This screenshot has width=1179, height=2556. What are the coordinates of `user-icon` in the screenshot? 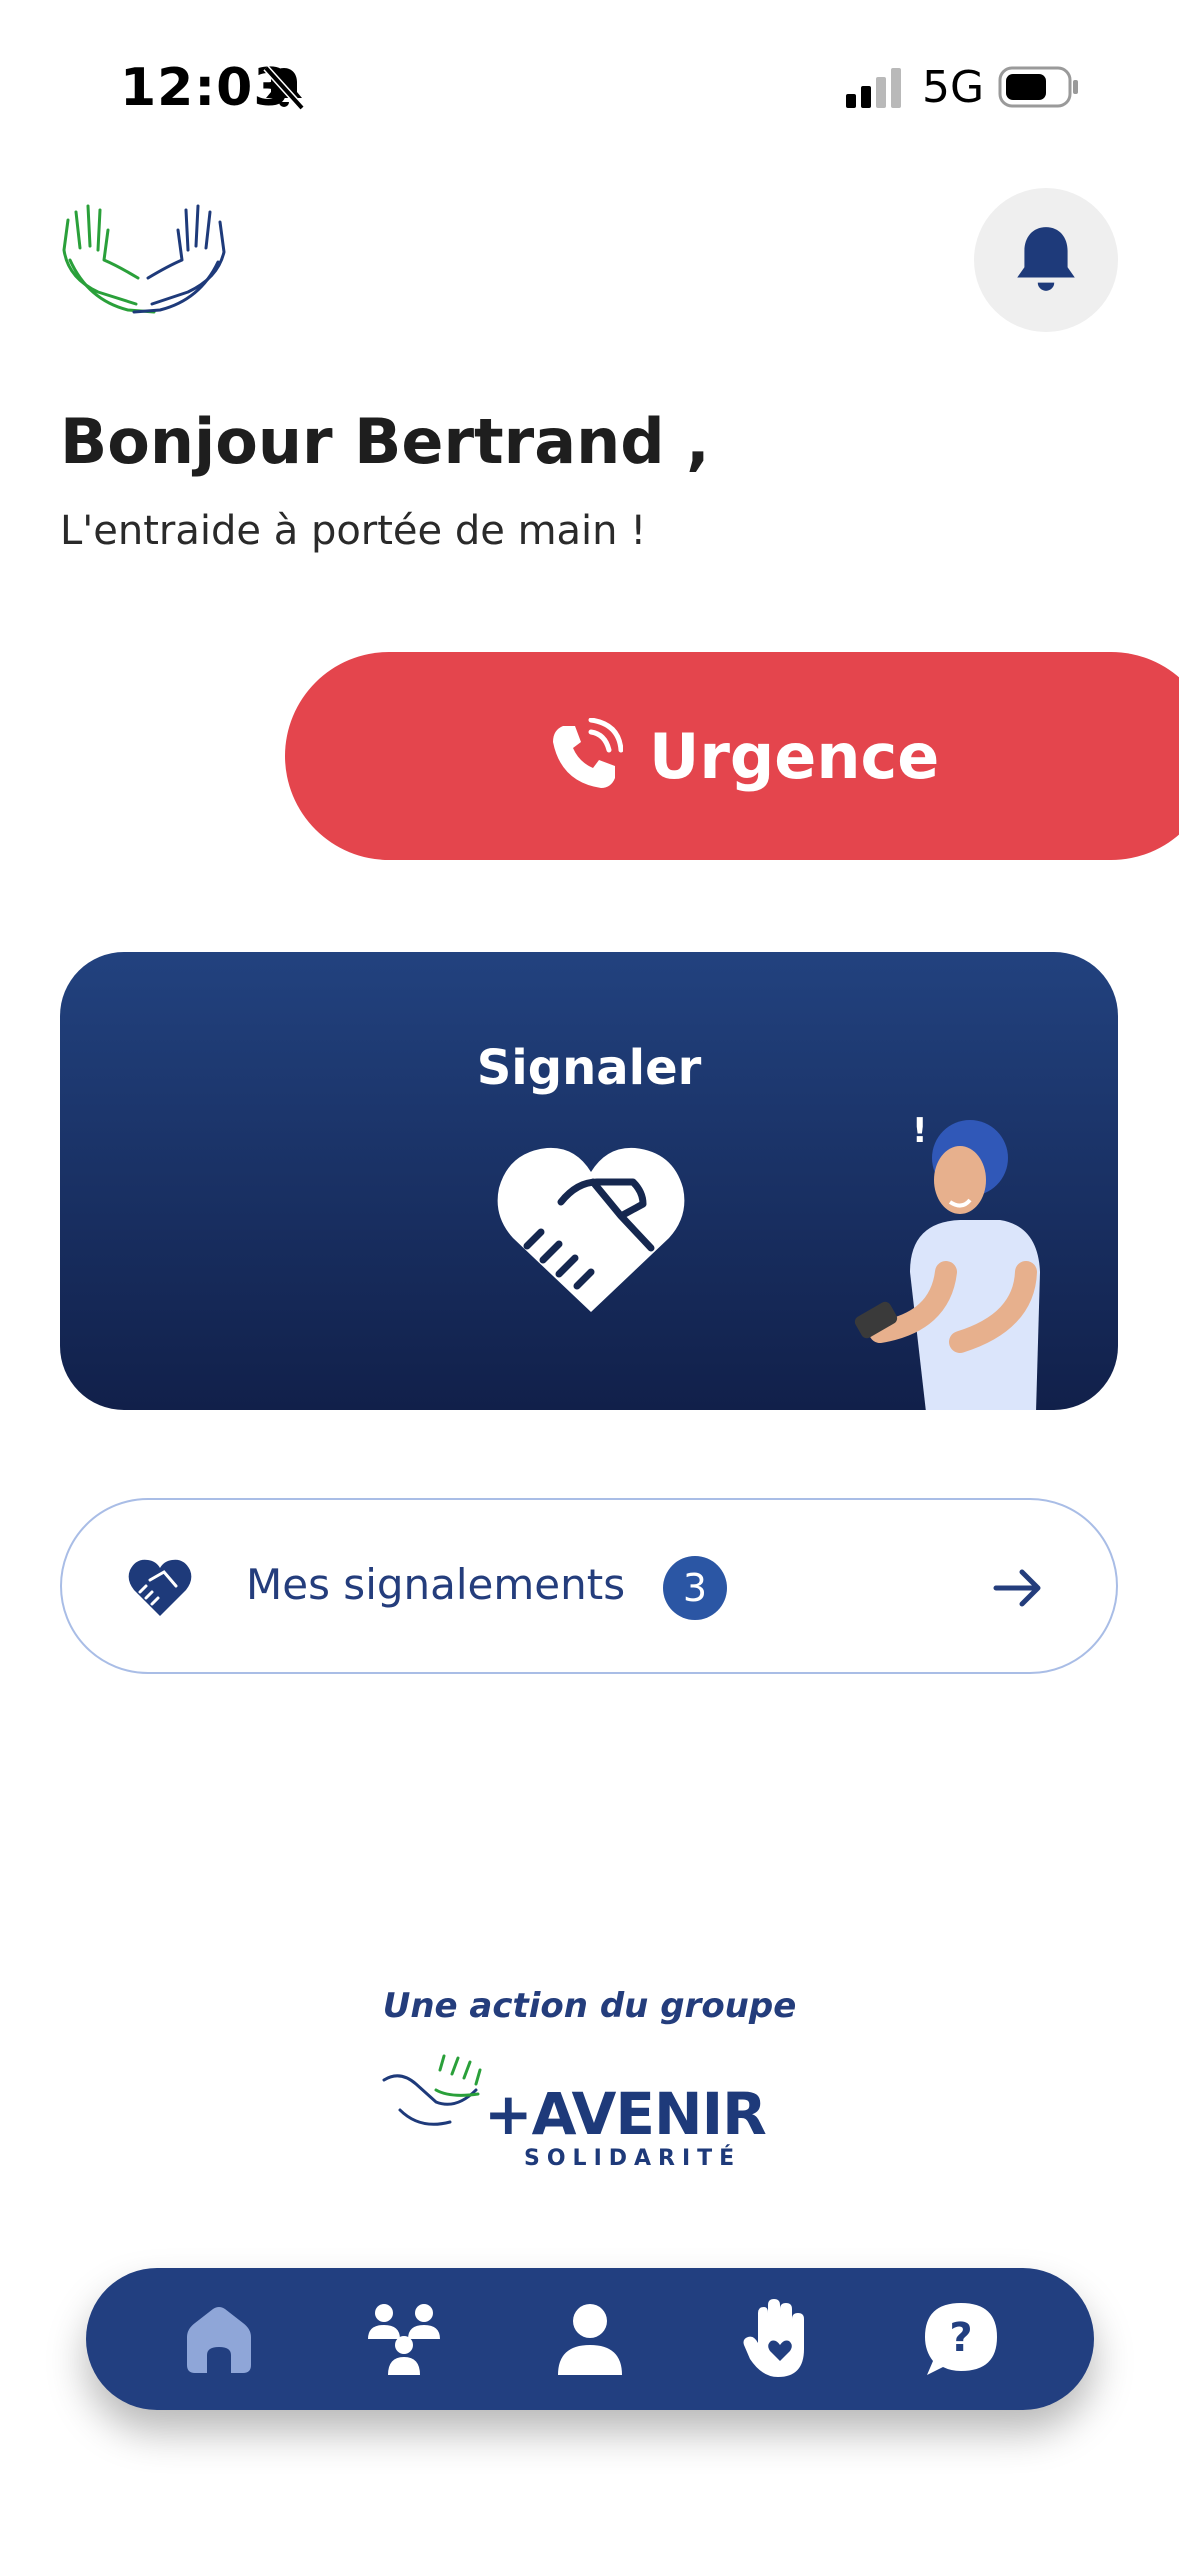 It's located at (589, 2339).